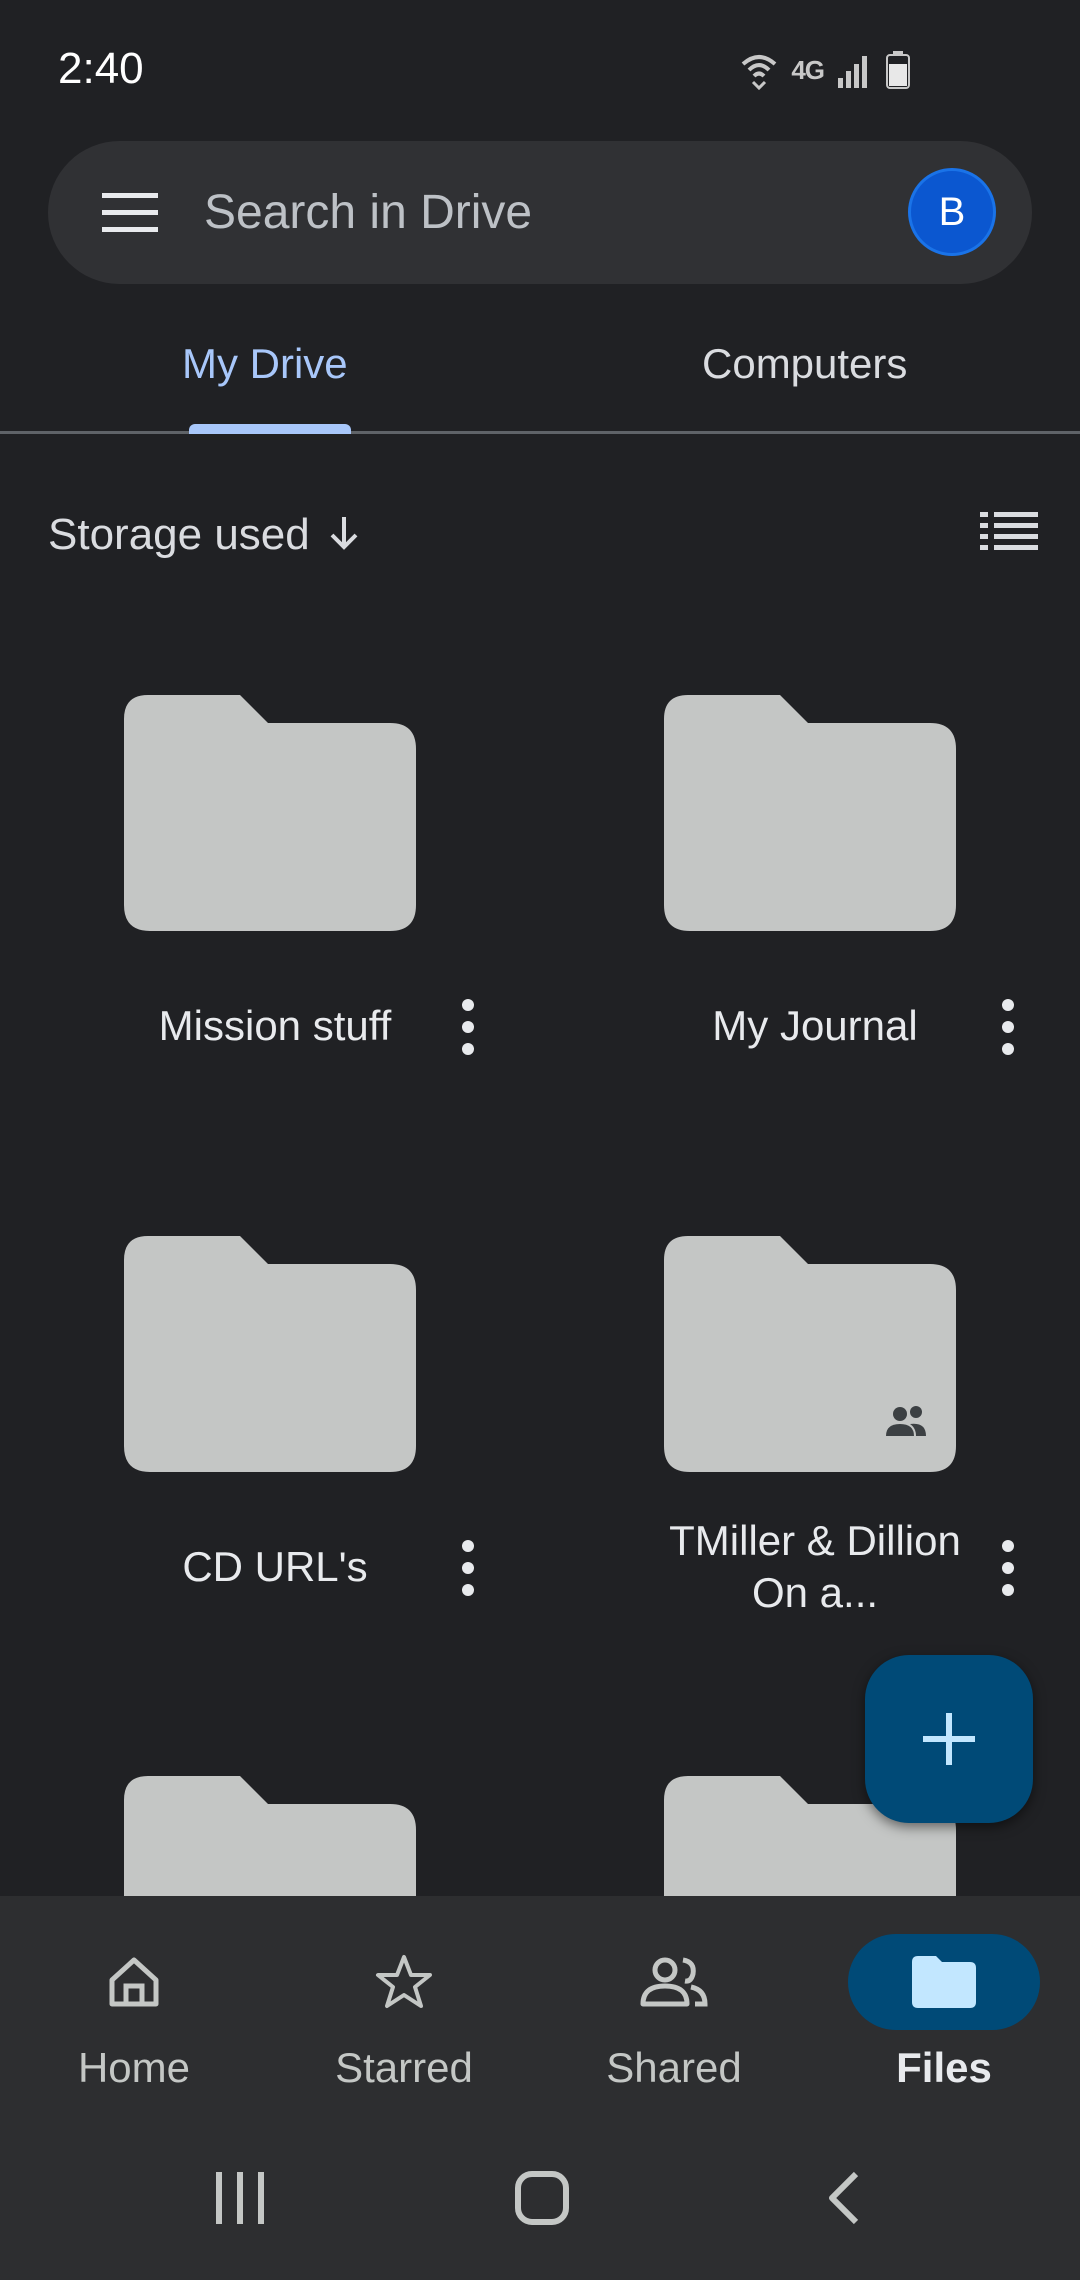  What do you see at coordinates (540, 367) in the screenshot?
I see `tab-bar: My Drive Computers` at bounding box center [540, 367].